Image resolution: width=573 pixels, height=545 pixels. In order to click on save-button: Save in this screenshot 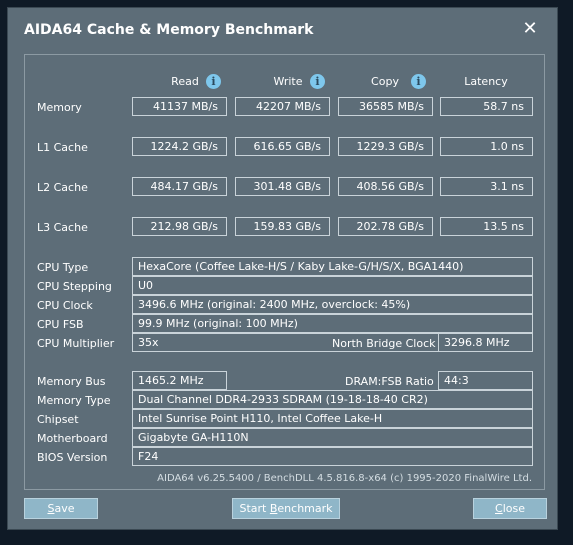, I will do `click(61, 508)`.